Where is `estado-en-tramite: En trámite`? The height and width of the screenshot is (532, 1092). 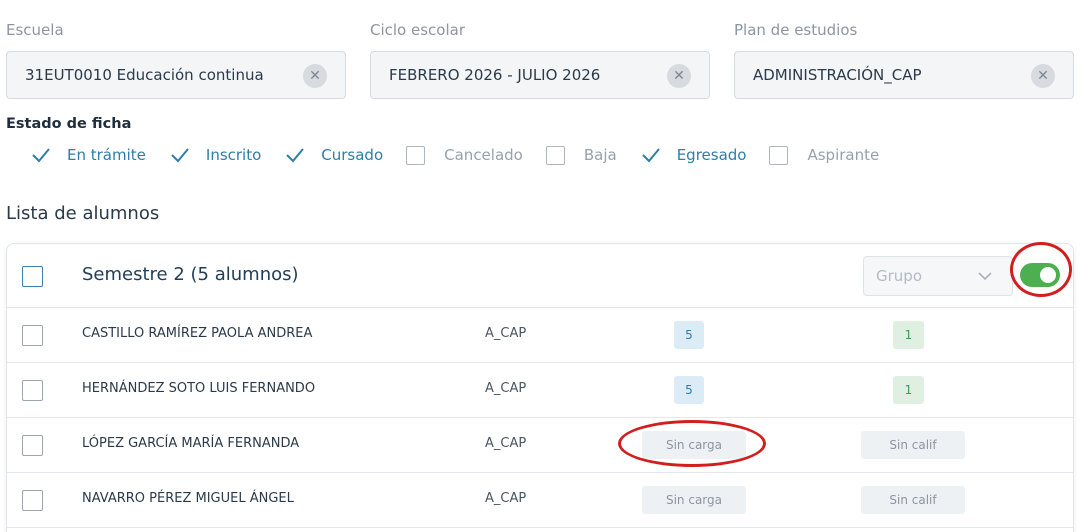
estado-en-tramite: En trámite is located at coordinates (88, 155).